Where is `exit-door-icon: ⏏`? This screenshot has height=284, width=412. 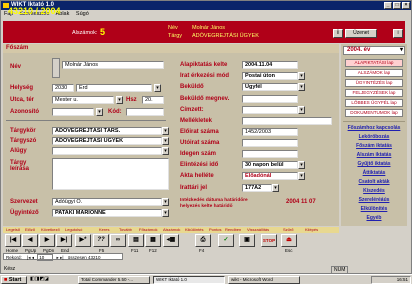 exit-door-icon: ⏏ is located at coordinates (289, 240).